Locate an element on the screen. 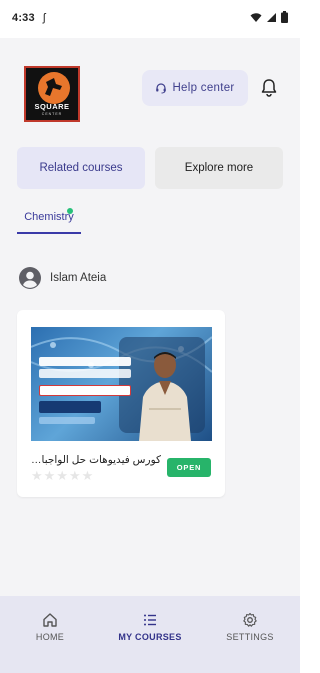  home-icon is located at coordinates (50, 620).